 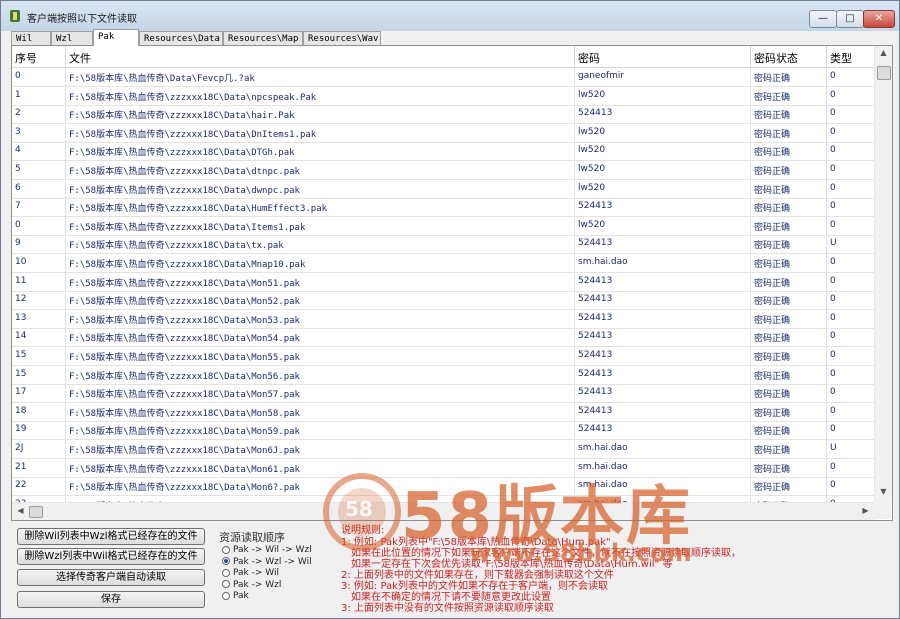 I want to click on cell-file: F:\58版本库\热血传奇\zzzxxx18C\Data\Mon57.pak, so click(x=184, y=395).